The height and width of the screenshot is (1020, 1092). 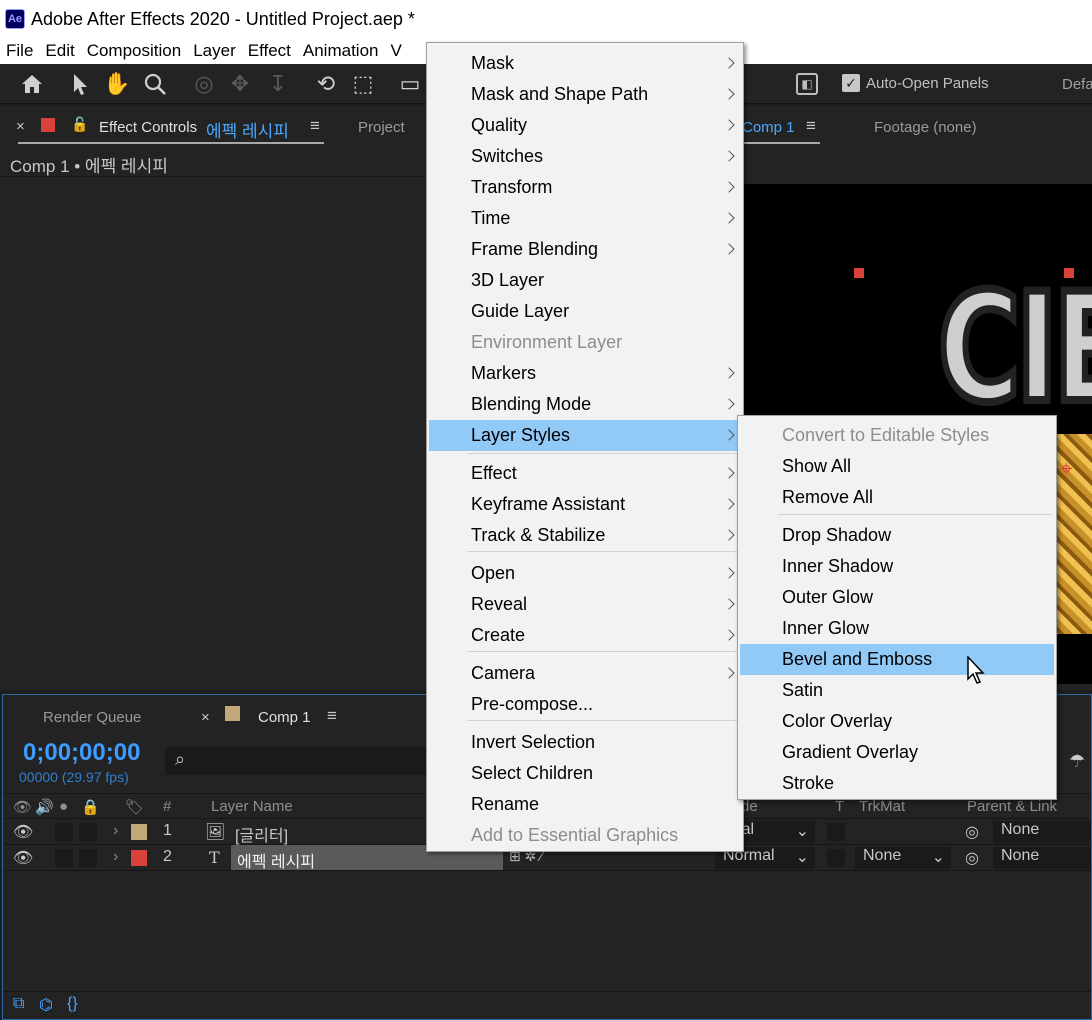 I want to click on menu-view: V, so click(x=396, y=51).